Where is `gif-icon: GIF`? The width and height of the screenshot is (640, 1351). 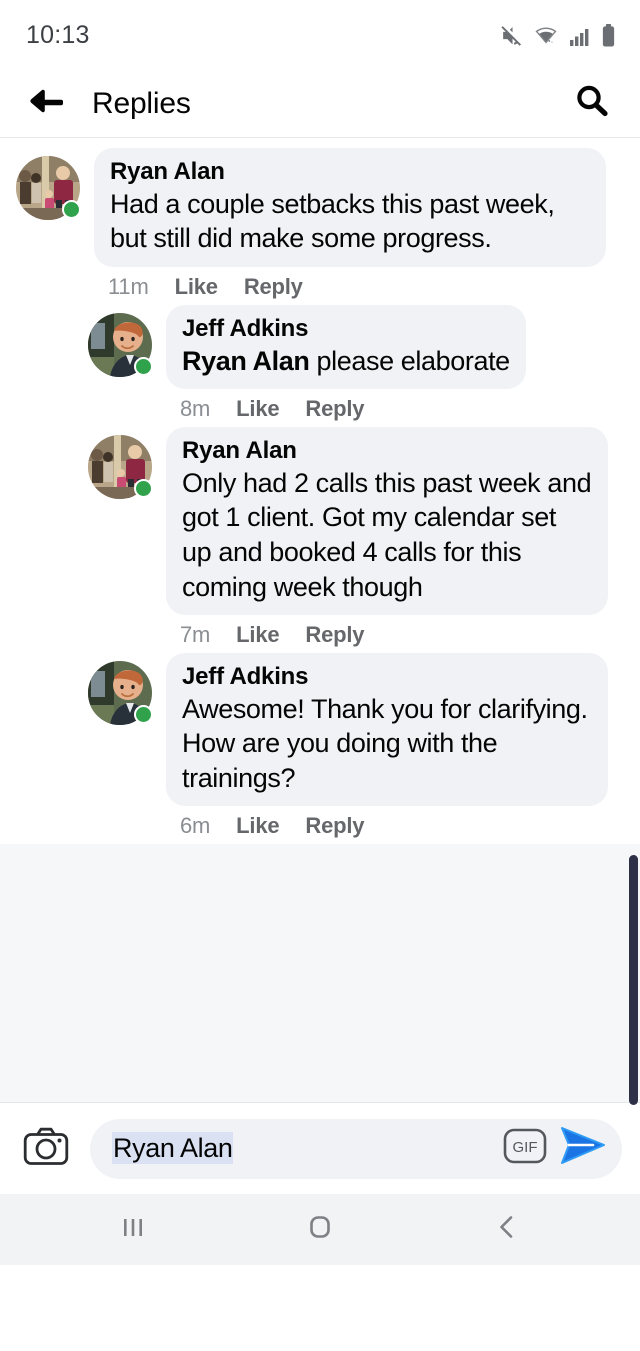 gif-icon: GIF is located at coordinates (525, 1148).